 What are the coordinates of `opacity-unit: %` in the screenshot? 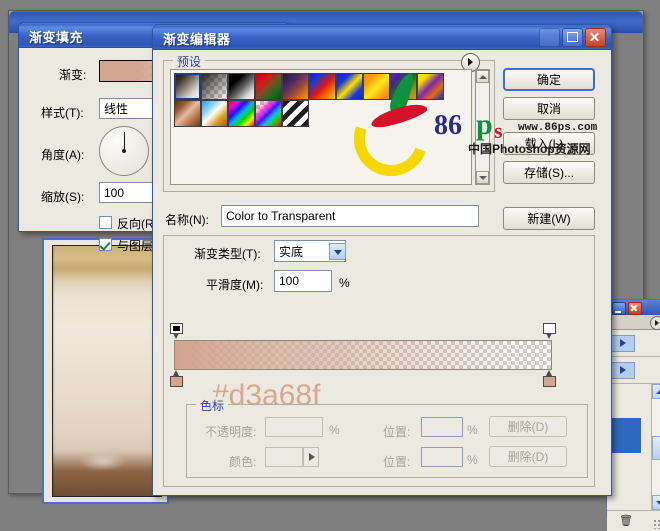 It's located at (334, 430).